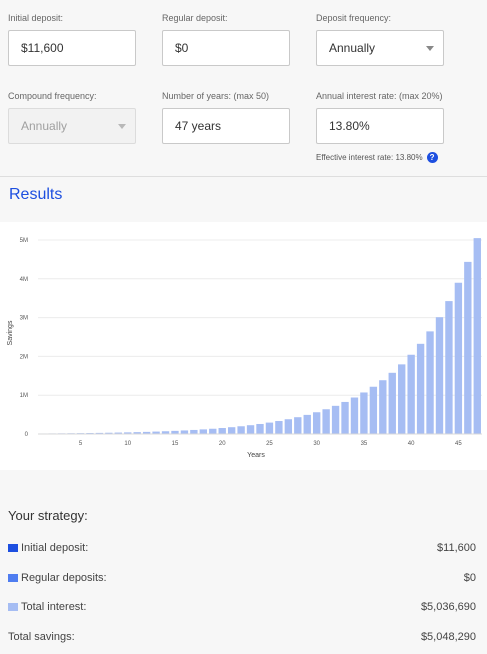  What do you see at coordinates (456, 548) in the screenshot?
I see `strategy-row-value: $11,600` at bounding box center [456, 548].